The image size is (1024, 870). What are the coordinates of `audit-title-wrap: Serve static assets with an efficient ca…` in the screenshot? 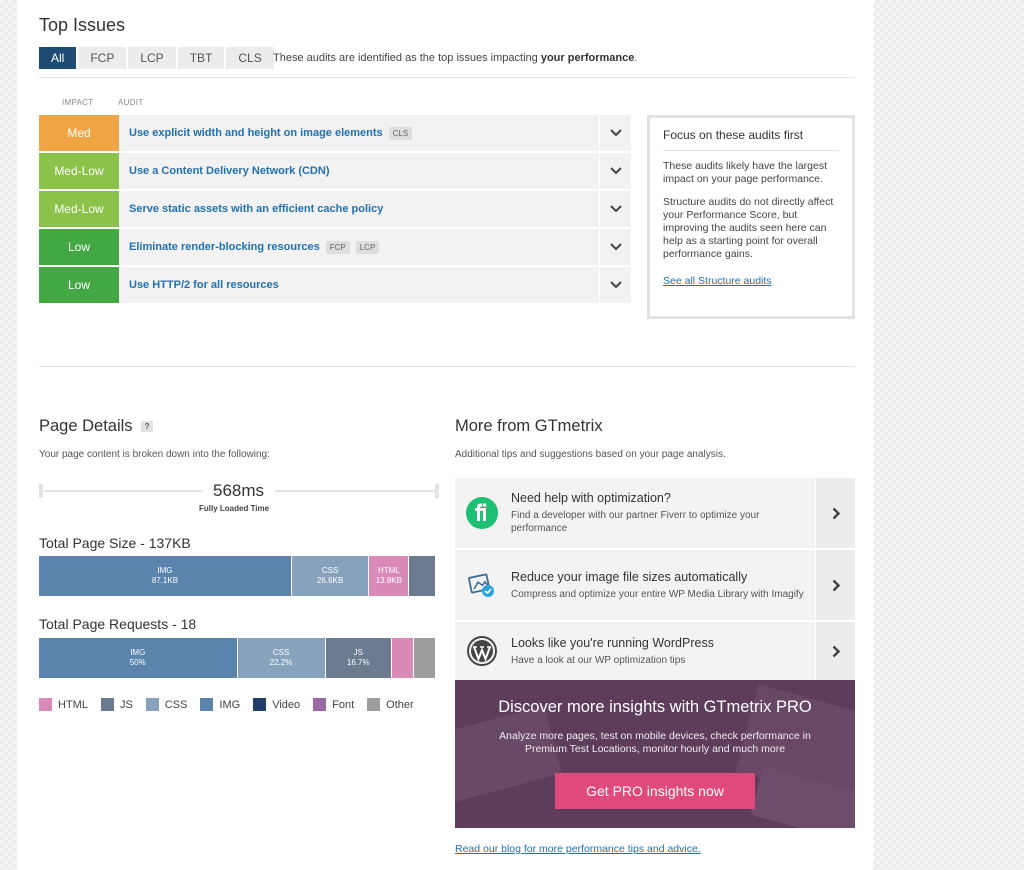 It's located at (359, 209).